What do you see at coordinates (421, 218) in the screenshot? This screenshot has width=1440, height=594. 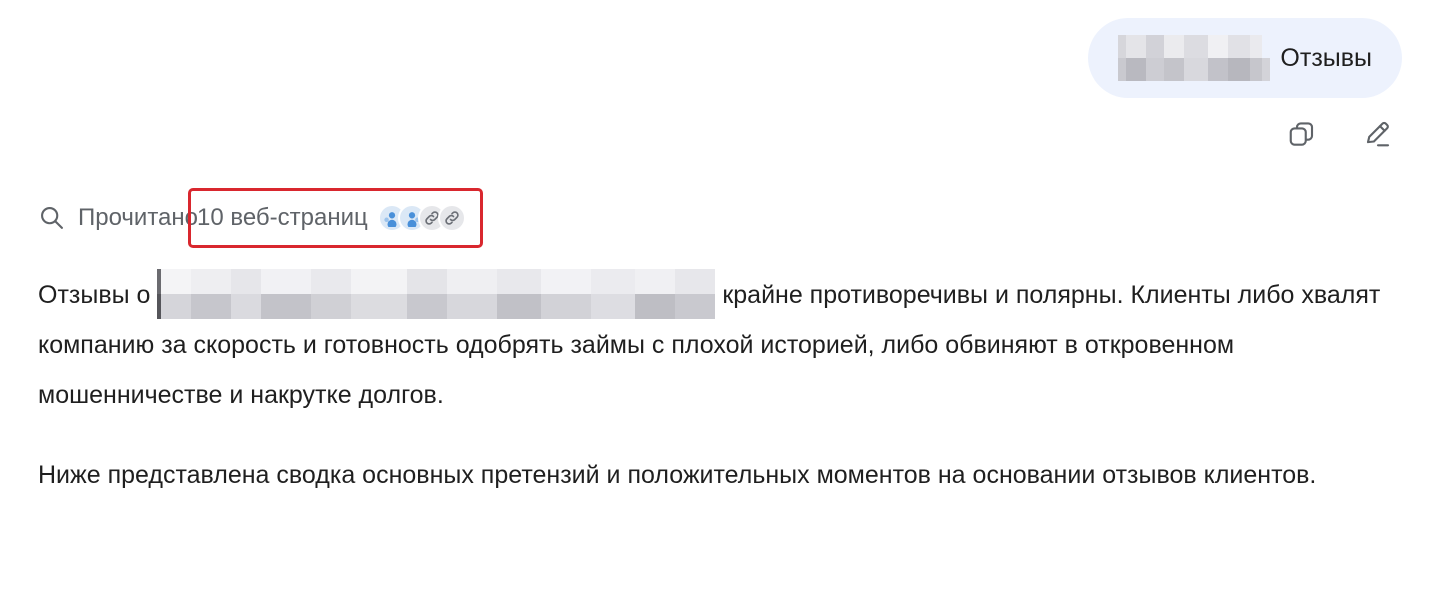 I see `source-favicons` at bounding box center [421, 218].